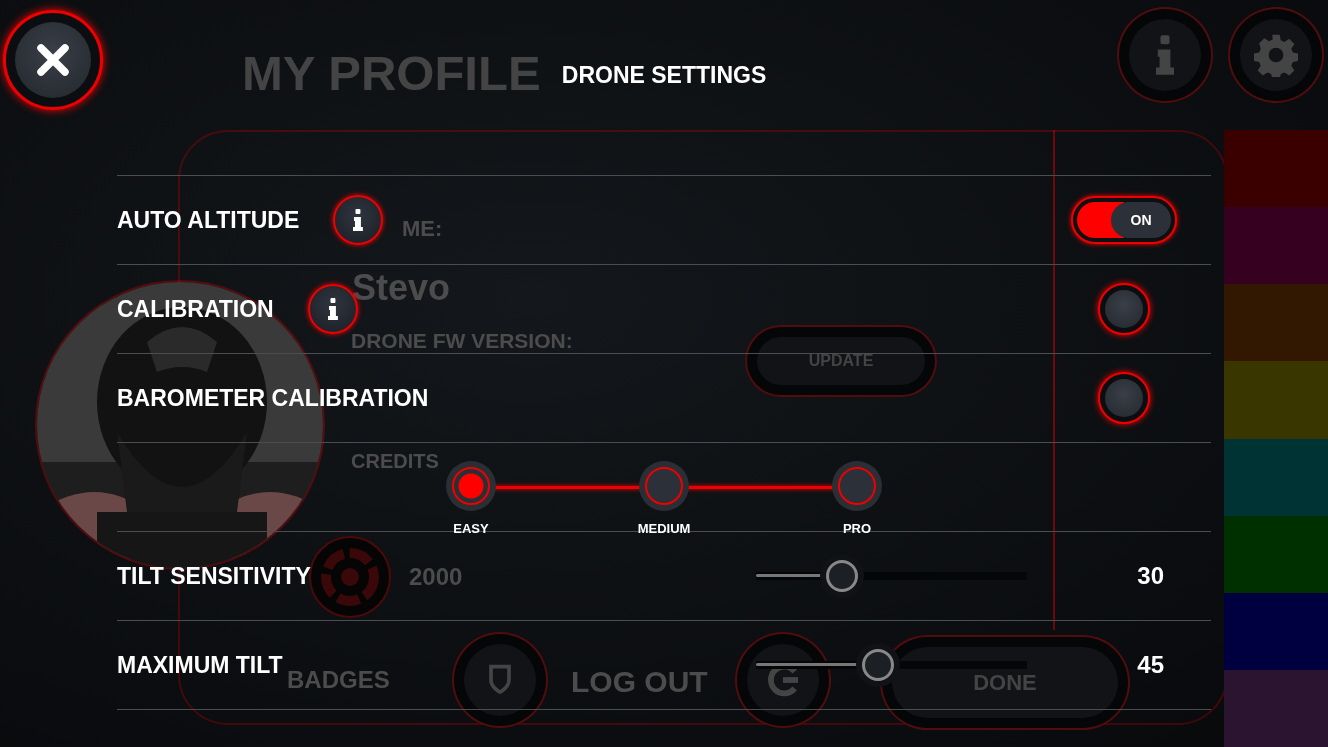 This screenshot has width=1328, height=747. What do you see at coordinates (639, 682) in the screenshot?
I see `log-out-label: LOG OUT` at bounding box center [639, 682].